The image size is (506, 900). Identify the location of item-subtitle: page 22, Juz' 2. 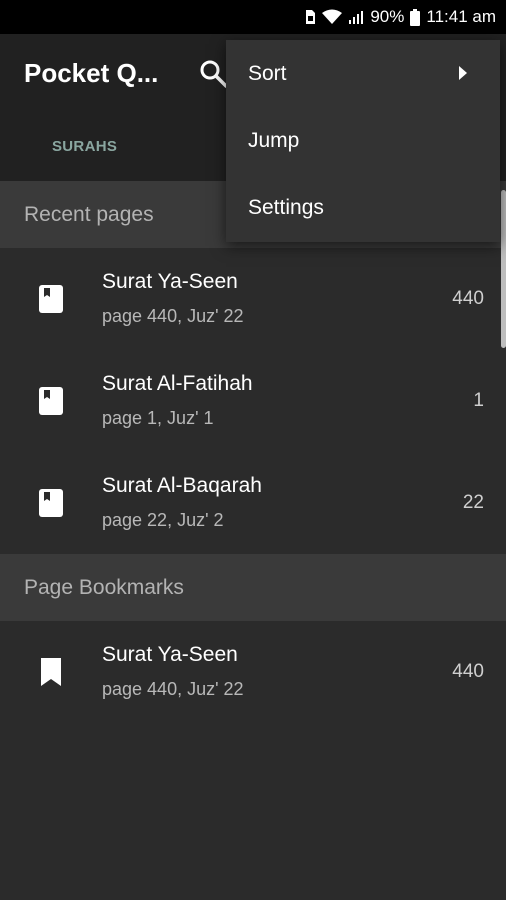
(163, 520).